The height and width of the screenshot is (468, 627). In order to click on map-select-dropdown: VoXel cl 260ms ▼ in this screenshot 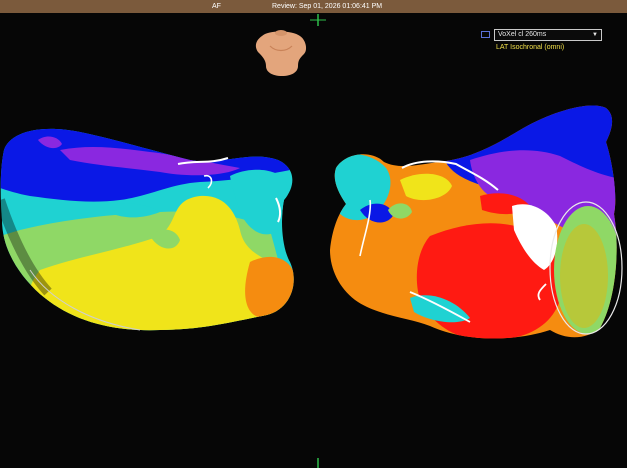, I will do `click(548, 35)`.